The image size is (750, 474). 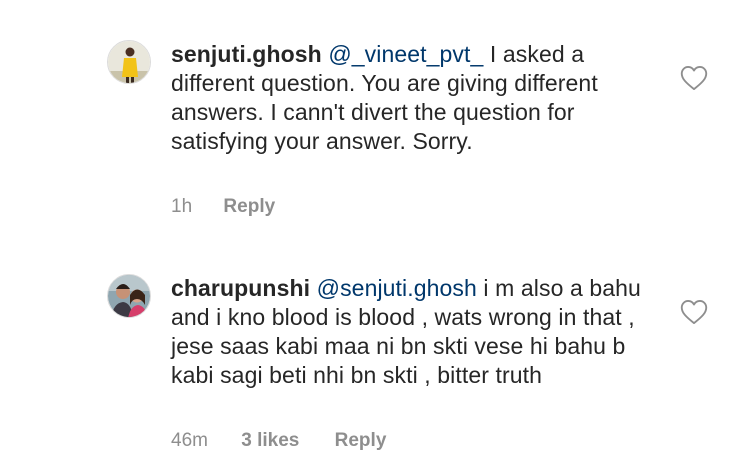 What do you see at coordinates (270, 441) in the screenshot?
I see `likes-count-link: 3 likes` at bounding box center [270, 441].